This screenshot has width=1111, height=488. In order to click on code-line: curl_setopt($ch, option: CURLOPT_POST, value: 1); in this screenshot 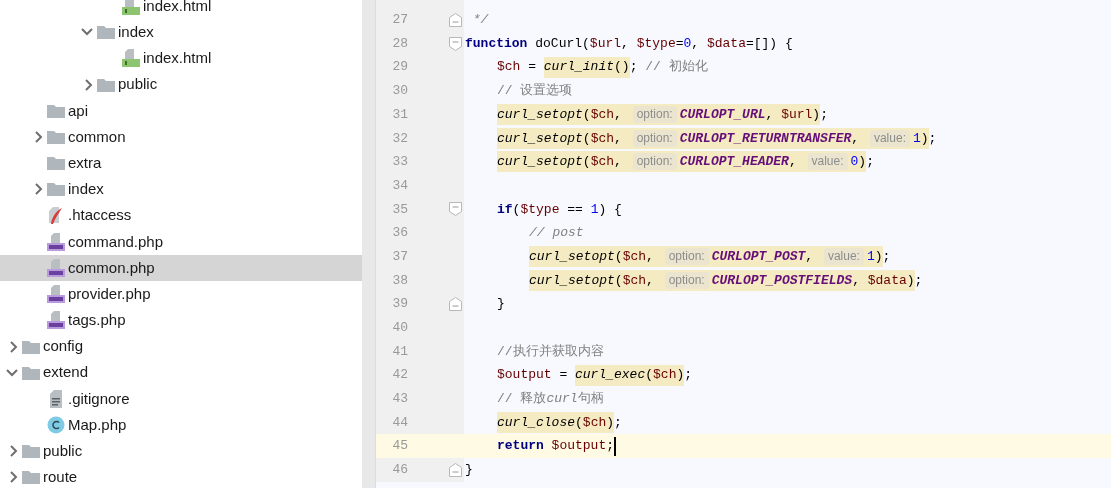, I will do `click(710, 257)`.